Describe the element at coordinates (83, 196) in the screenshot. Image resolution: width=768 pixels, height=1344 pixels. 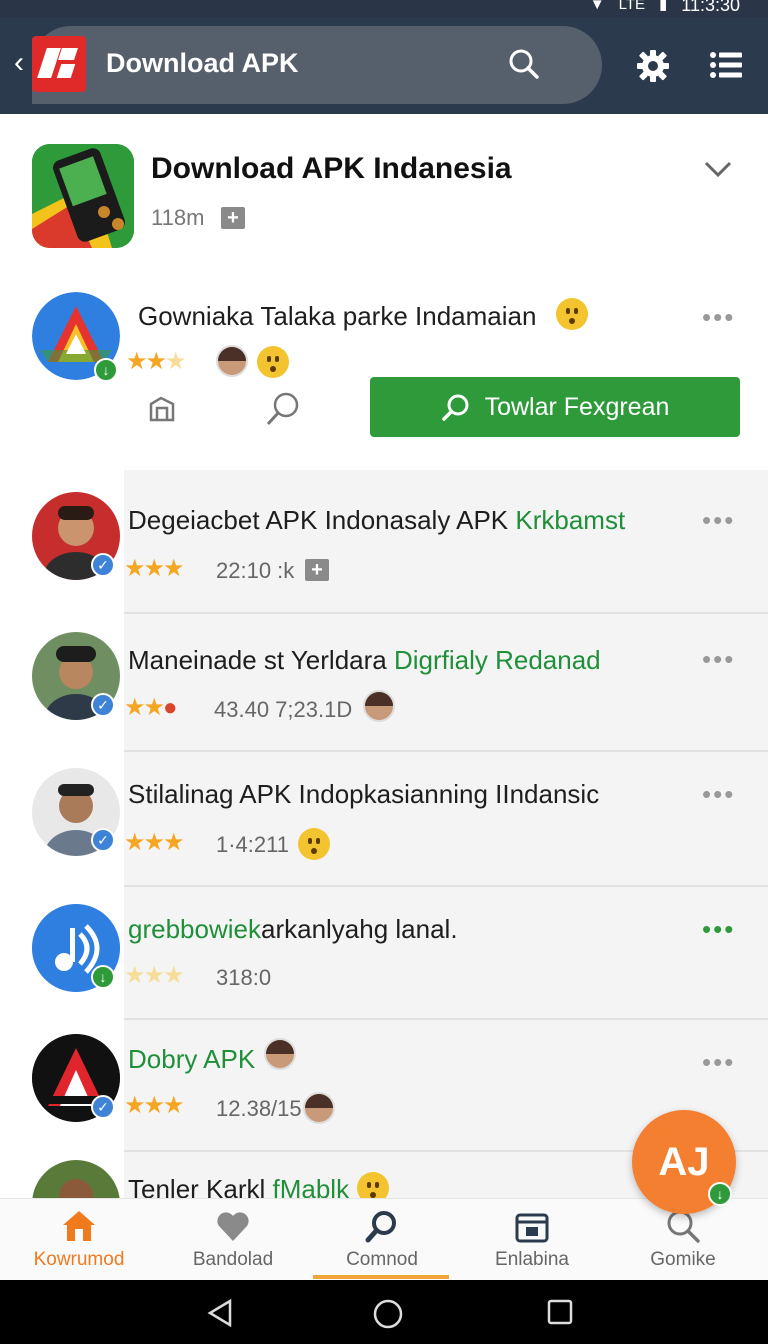
I see `hero-app-icon` at that location.